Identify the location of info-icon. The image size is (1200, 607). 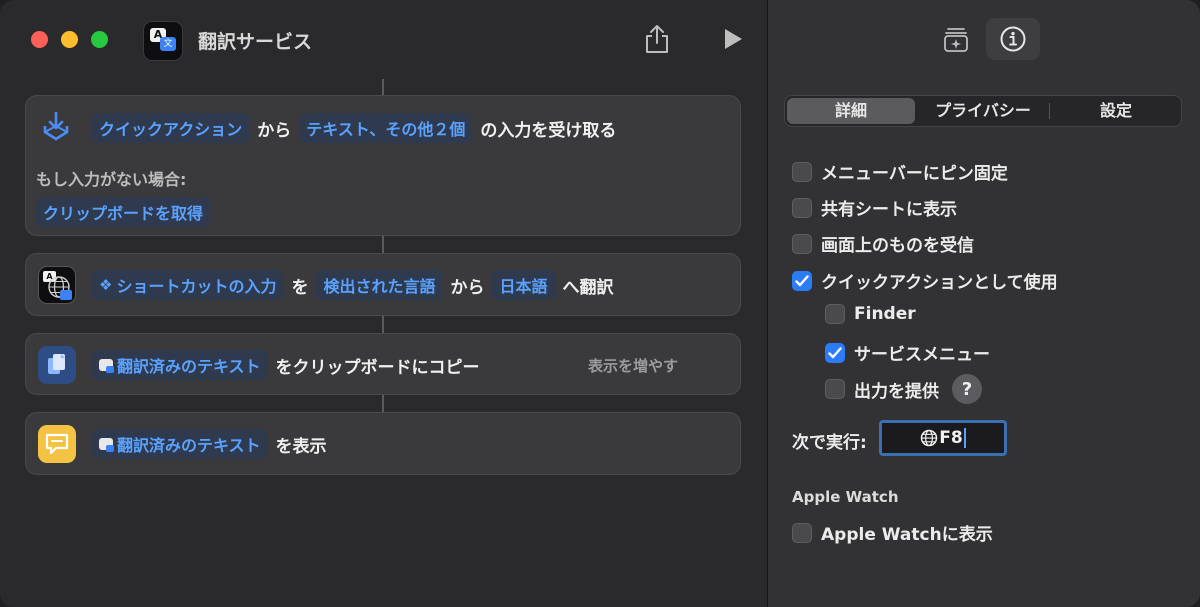
(1013, 39).